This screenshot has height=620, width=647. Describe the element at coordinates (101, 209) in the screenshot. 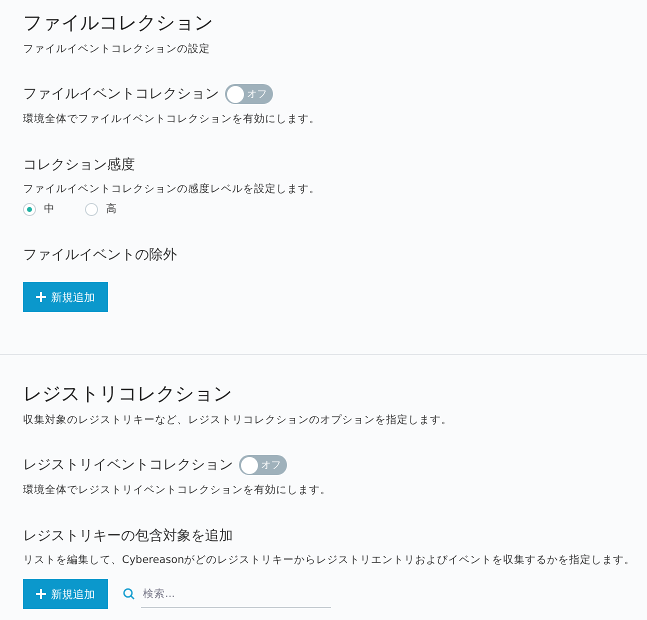

I see `radio-option: 高` at that location.